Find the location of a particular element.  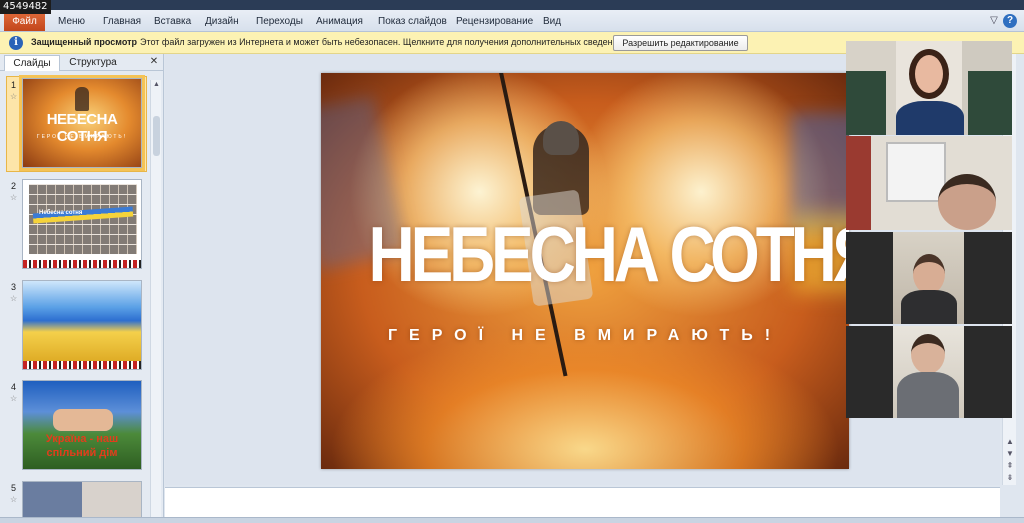

collapse-ribbon-icon: ▽ is located at coordinates (994, 21).